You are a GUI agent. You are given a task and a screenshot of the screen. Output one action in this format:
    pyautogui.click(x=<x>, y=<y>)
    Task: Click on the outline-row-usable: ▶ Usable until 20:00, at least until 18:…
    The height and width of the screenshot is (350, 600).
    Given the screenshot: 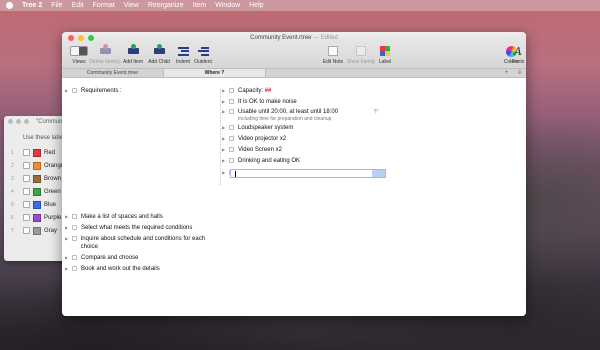 What is the action you would take?
    pyautogui.click(x=280, y=115)
    